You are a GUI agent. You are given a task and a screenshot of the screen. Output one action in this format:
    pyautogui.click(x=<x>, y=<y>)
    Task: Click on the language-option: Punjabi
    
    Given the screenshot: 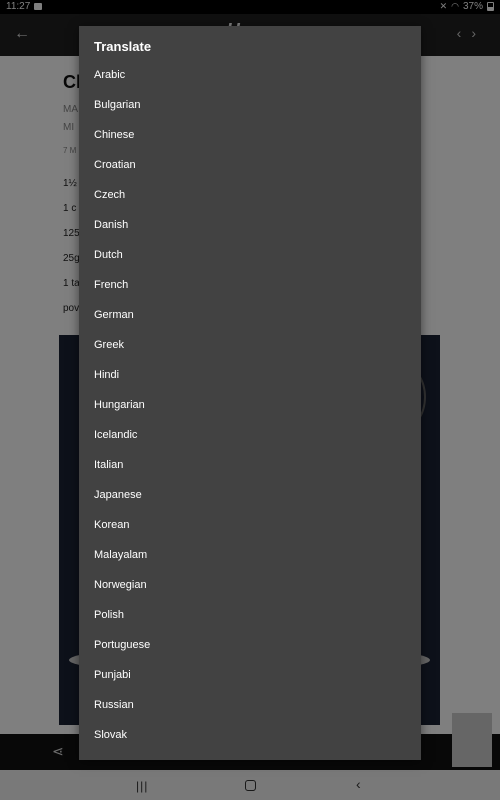 What is the action you would take?
    pyautogui.click(x=250, y=675)
    